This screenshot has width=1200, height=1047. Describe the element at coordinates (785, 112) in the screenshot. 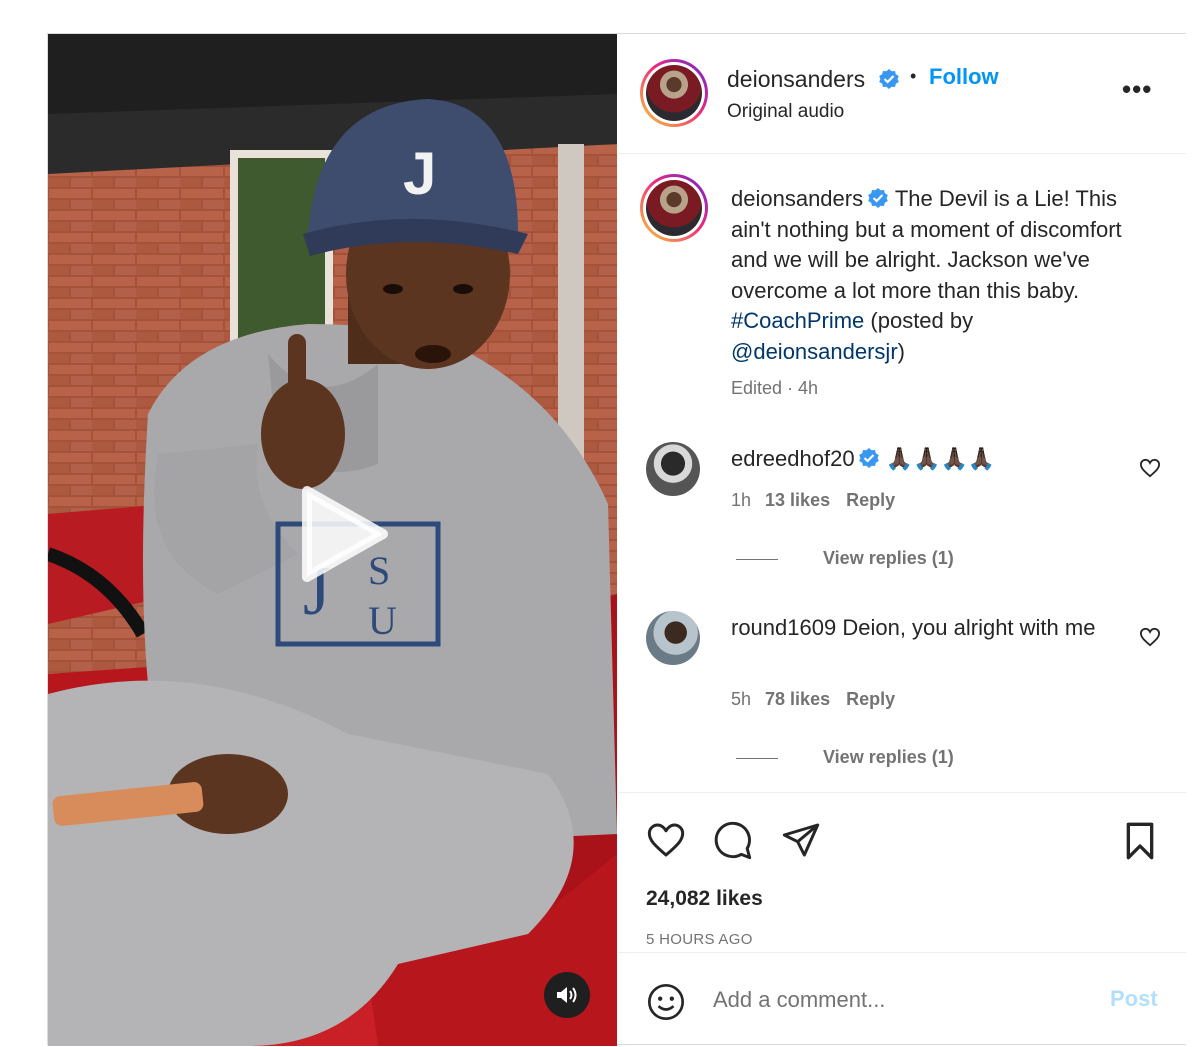

I see `audio-label: Original audio` at that location.